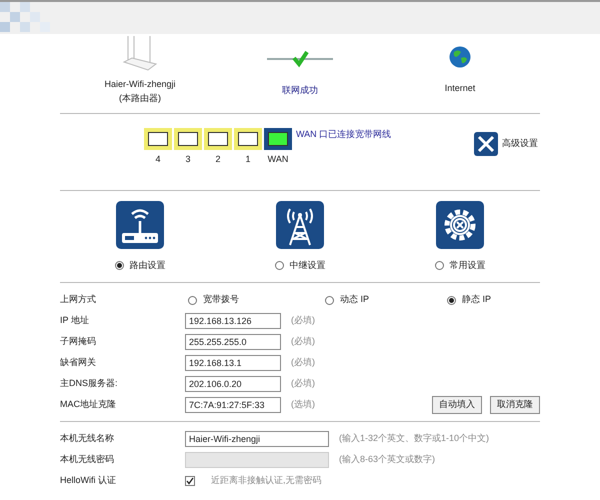 The width and height of the screenshot is (600, 500). Describe the element at coordinates (87, 459) in the screenshot. I see `field-label: 本机无线密码` at that location.